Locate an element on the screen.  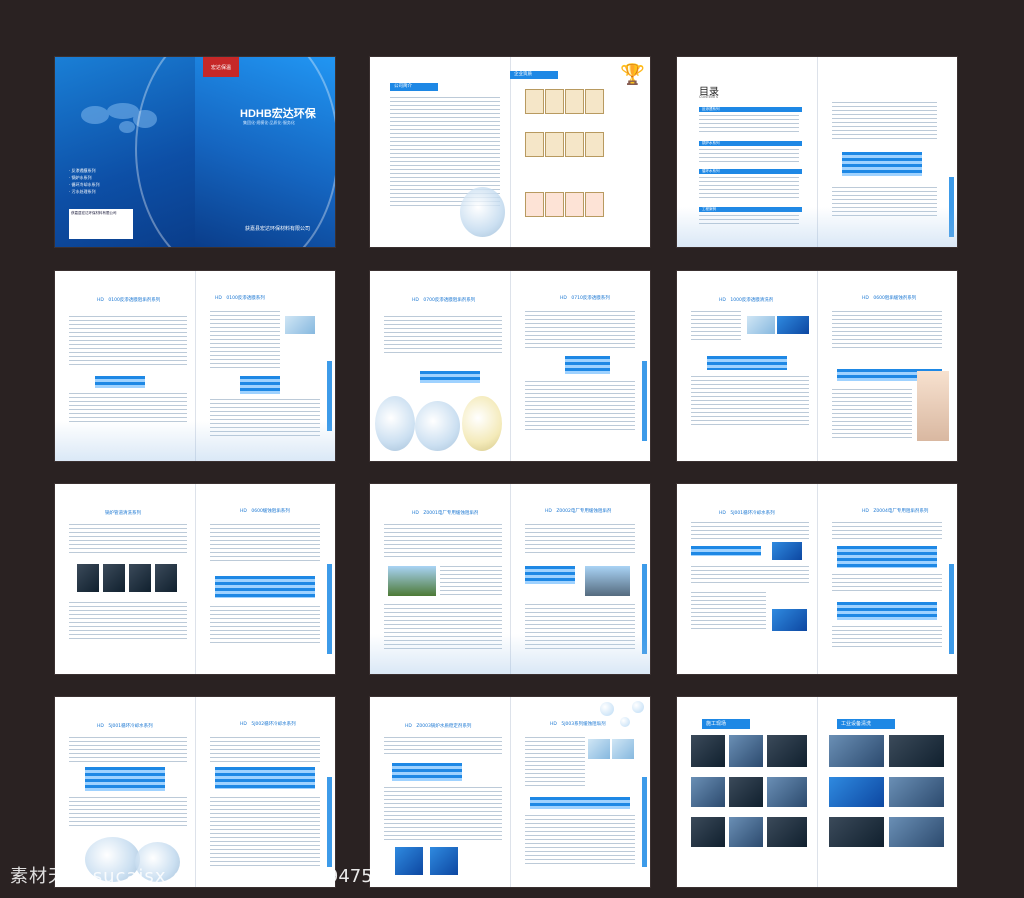
wave-decoration is located at coordinates (817, 227).